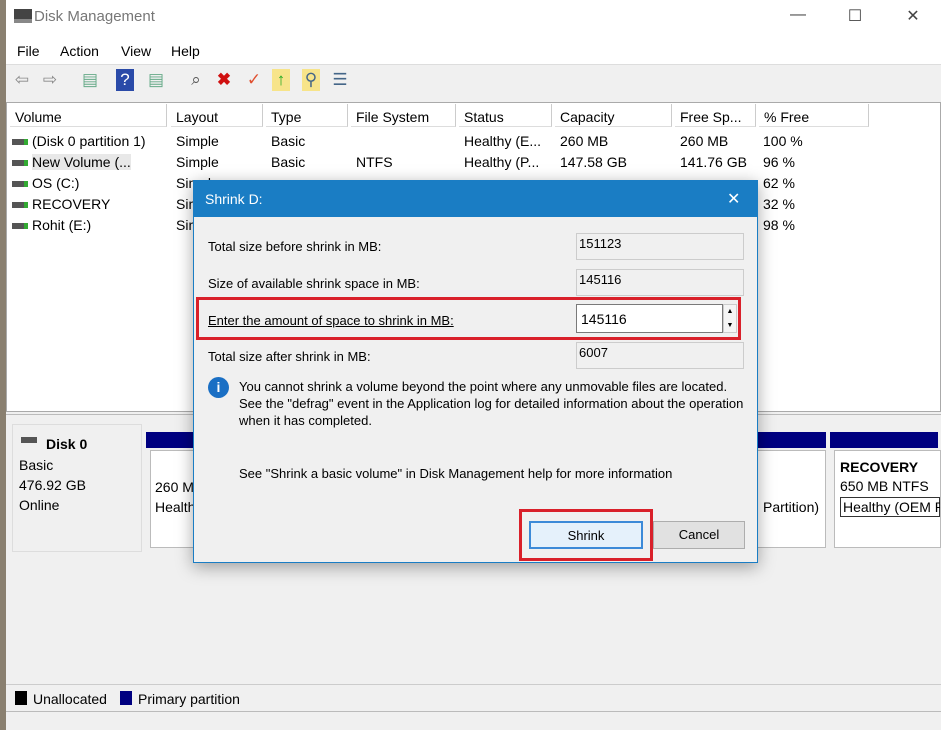  I want to click on disk-name: Disk 0, so click(67, 444).